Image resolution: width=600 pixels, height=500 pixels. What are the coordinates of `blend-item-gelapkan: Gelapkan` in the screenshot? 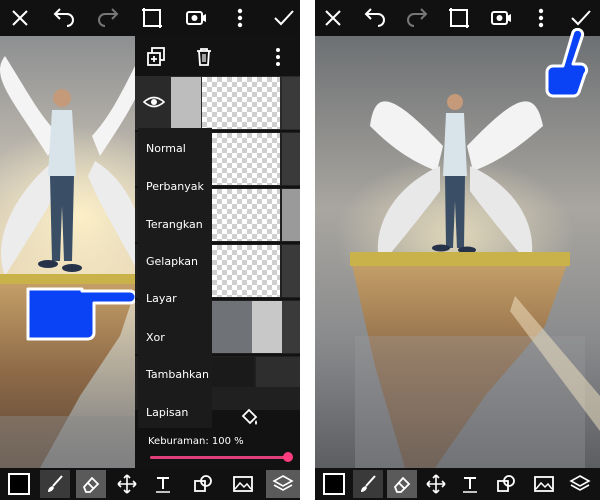 It's located at (172, 261).